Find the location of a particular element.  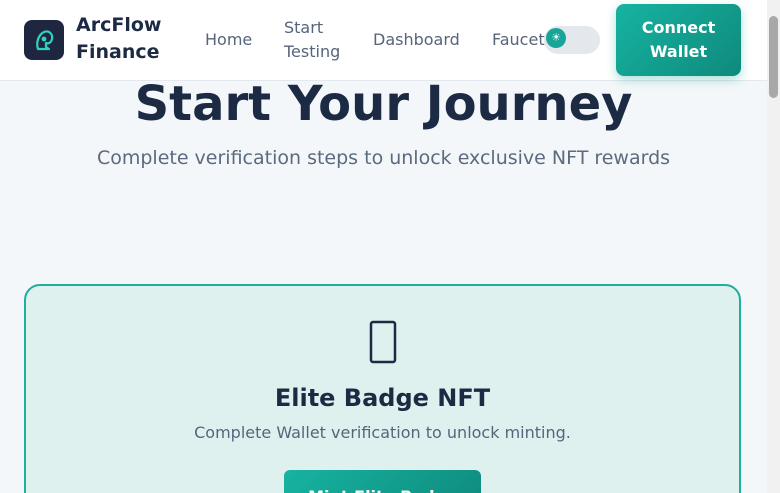

arc-head-icon is located at coordinates (45, 40).